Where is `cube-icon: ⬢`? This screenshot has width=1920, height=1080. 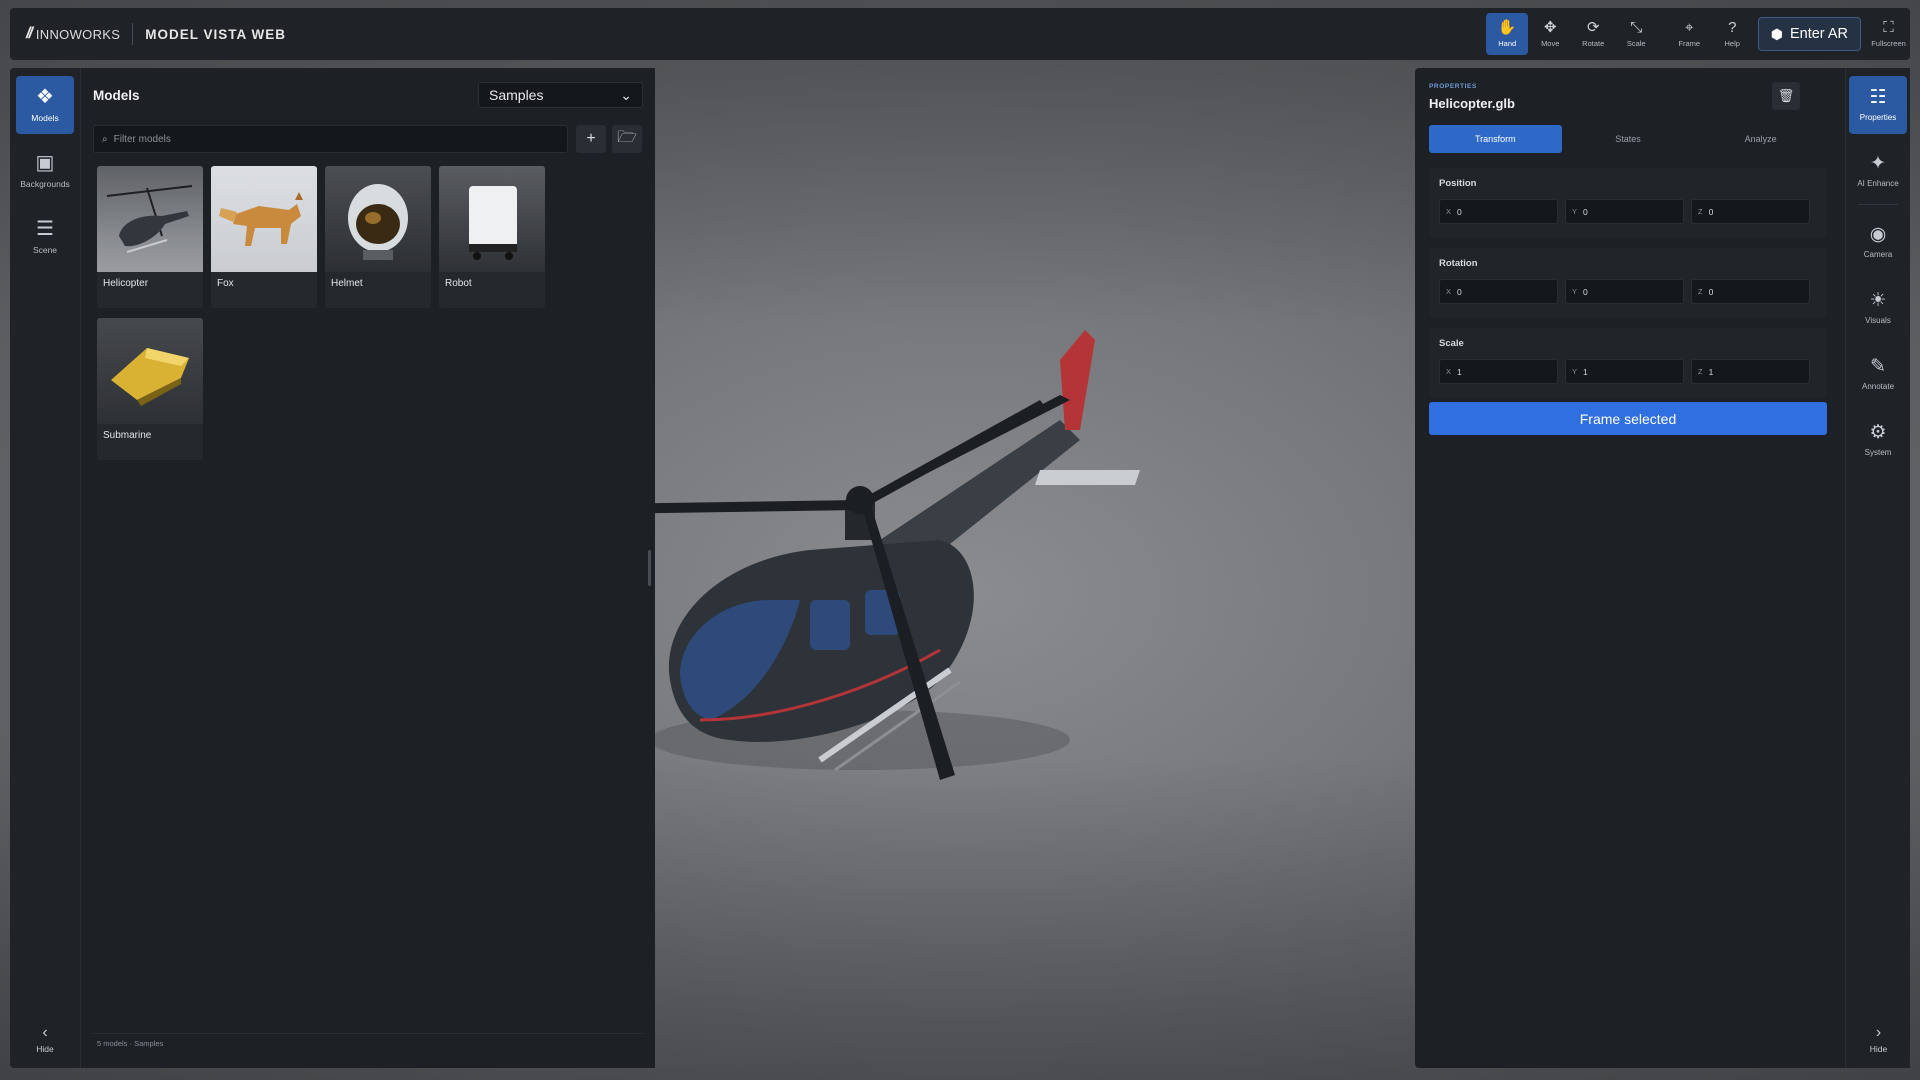
cube-icon: ⬢ is located at coordinates (1776, 33).